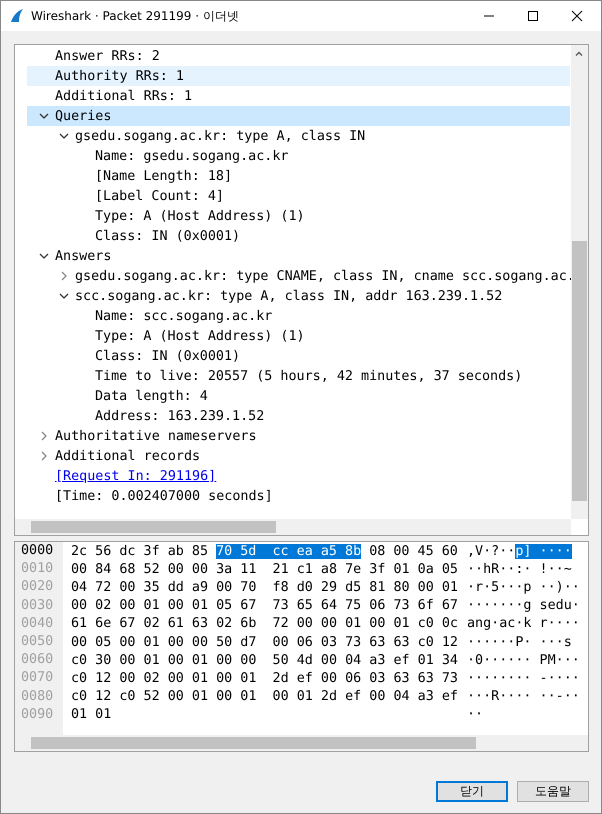  What do you see at coordinates (325, 276) in the screenshot?
I see `tree-item: gsedu.sogang.ac.kr: type CNAME, class IN, cname scc.sogang.ac.` at bounding box center [325, 276].